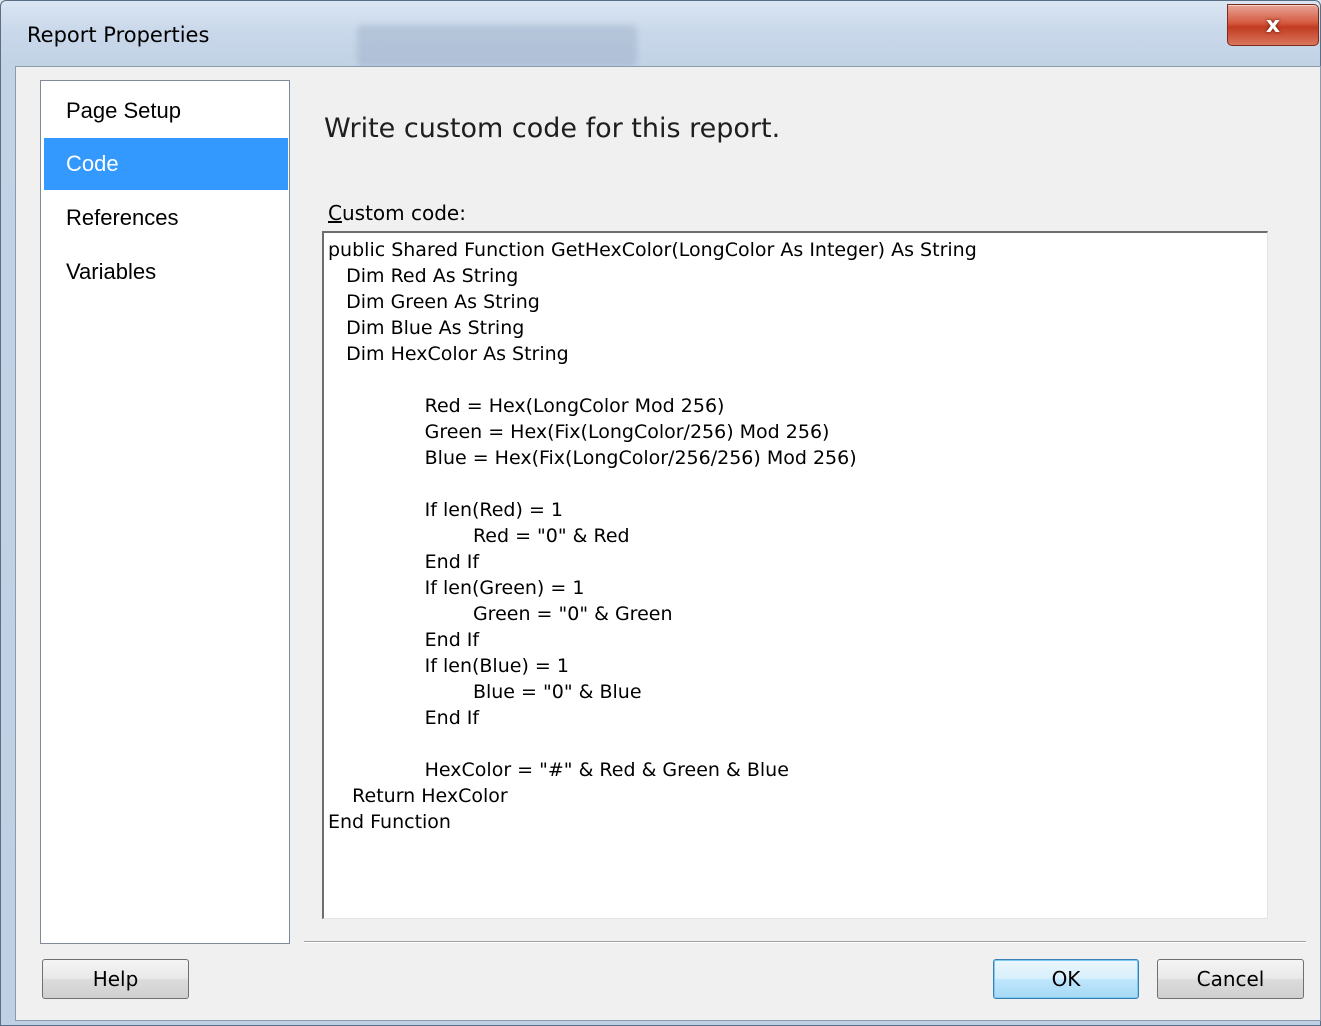 This screenshot has width=1321, height=1026. Describe the element at coordinates (1066, 979) in the screenshot. I see `ok-button: OK` at that location.